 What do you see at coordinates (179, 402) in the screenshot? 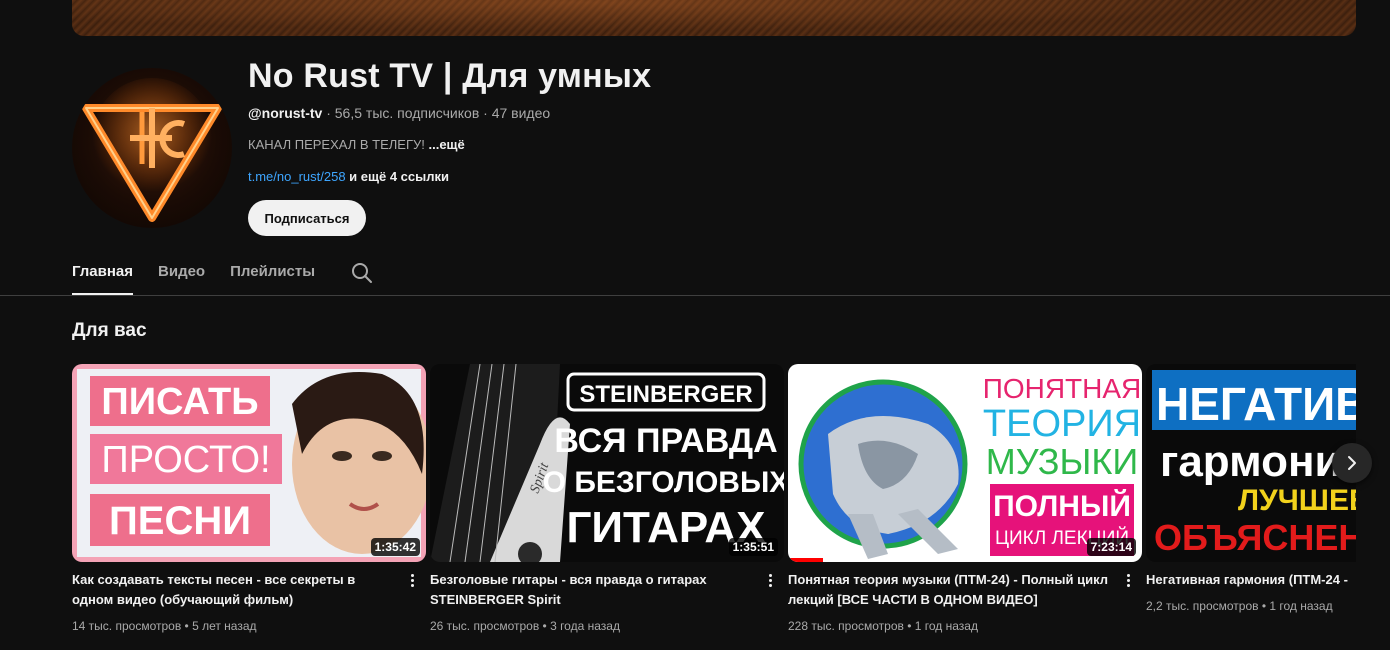
I see `thumb-text-1: ПИСАТЬ` at bounding box center [179, 402].